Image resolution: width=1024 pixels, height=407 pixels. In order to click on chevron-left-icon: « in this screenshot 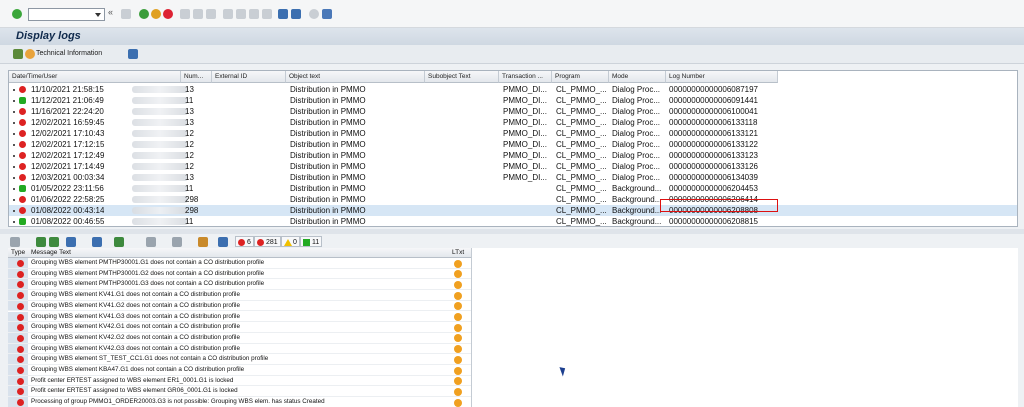, I will do `click(112, 12)`.